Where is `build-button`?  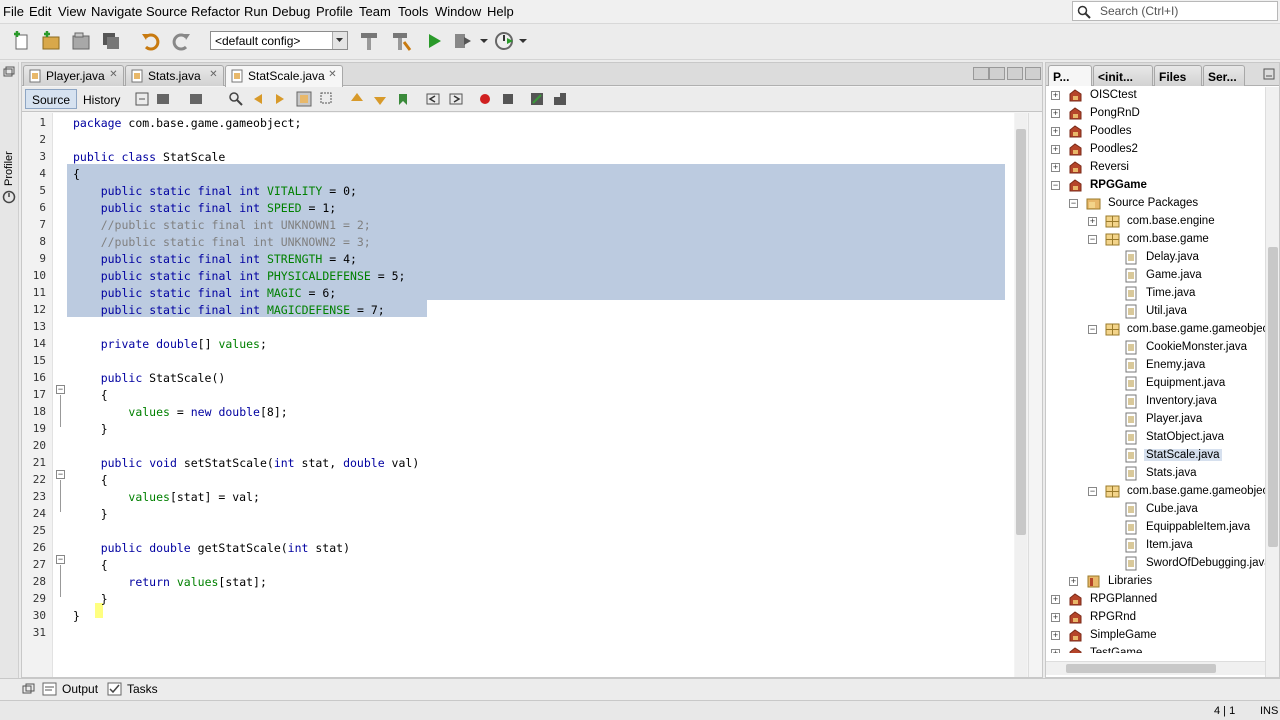
build-button is located at coordinates (369, 41).